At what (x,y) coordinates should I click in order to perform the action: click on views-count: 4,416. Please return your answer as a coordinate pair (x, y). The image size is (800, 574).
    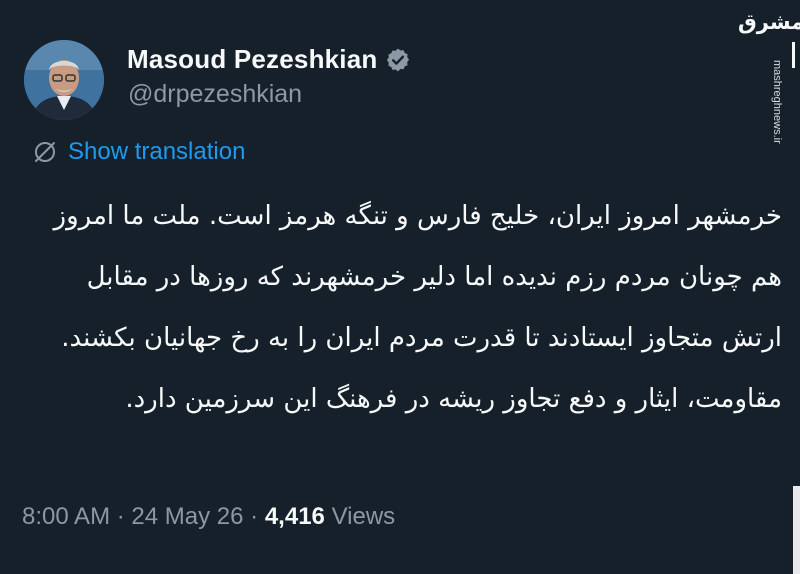
    Looking at the image, I should click on (294, 516).